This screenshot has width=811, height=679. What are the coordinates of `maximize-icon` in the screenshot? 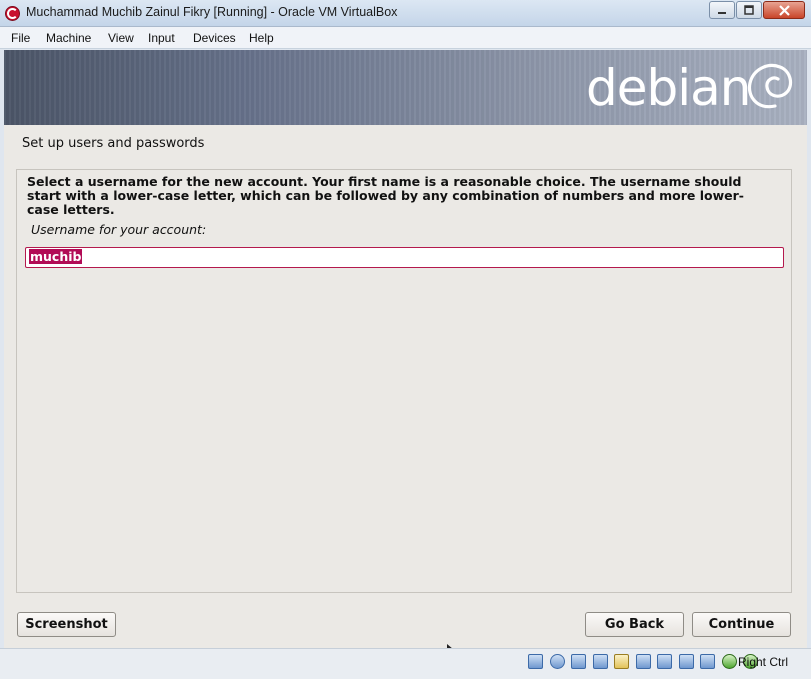 It's located at (749, 10).